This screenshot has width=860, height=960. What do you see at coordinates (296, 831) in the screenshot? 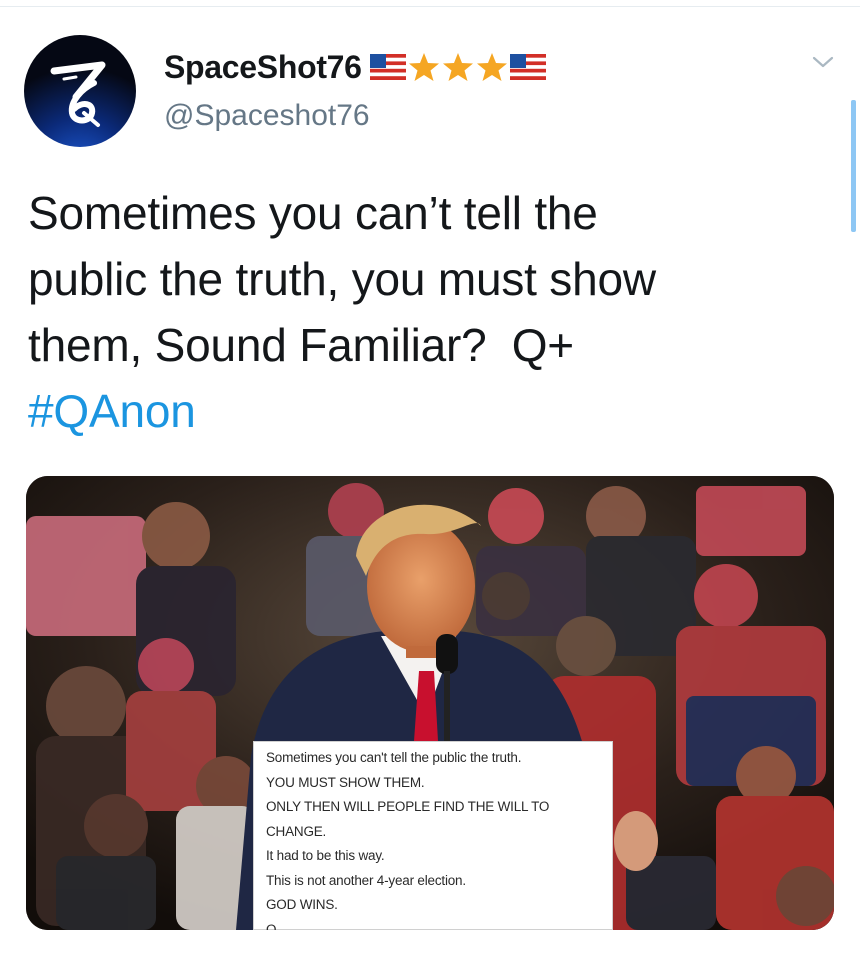
I see `caption-line: CHANGE.` at bounding box center [296, 831].